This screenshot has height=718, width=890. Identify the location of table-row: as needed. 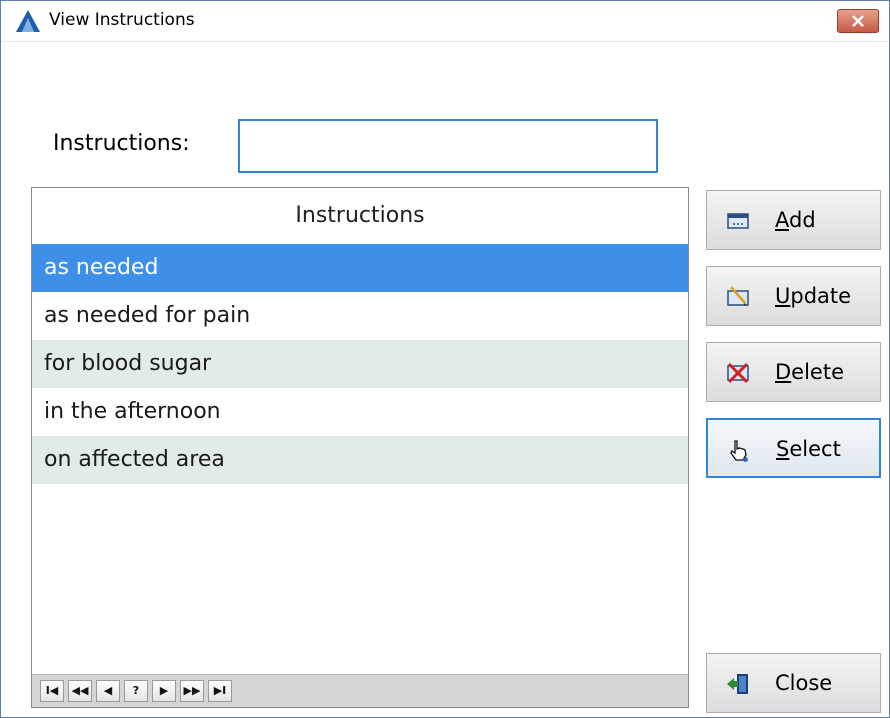
(360, 268).